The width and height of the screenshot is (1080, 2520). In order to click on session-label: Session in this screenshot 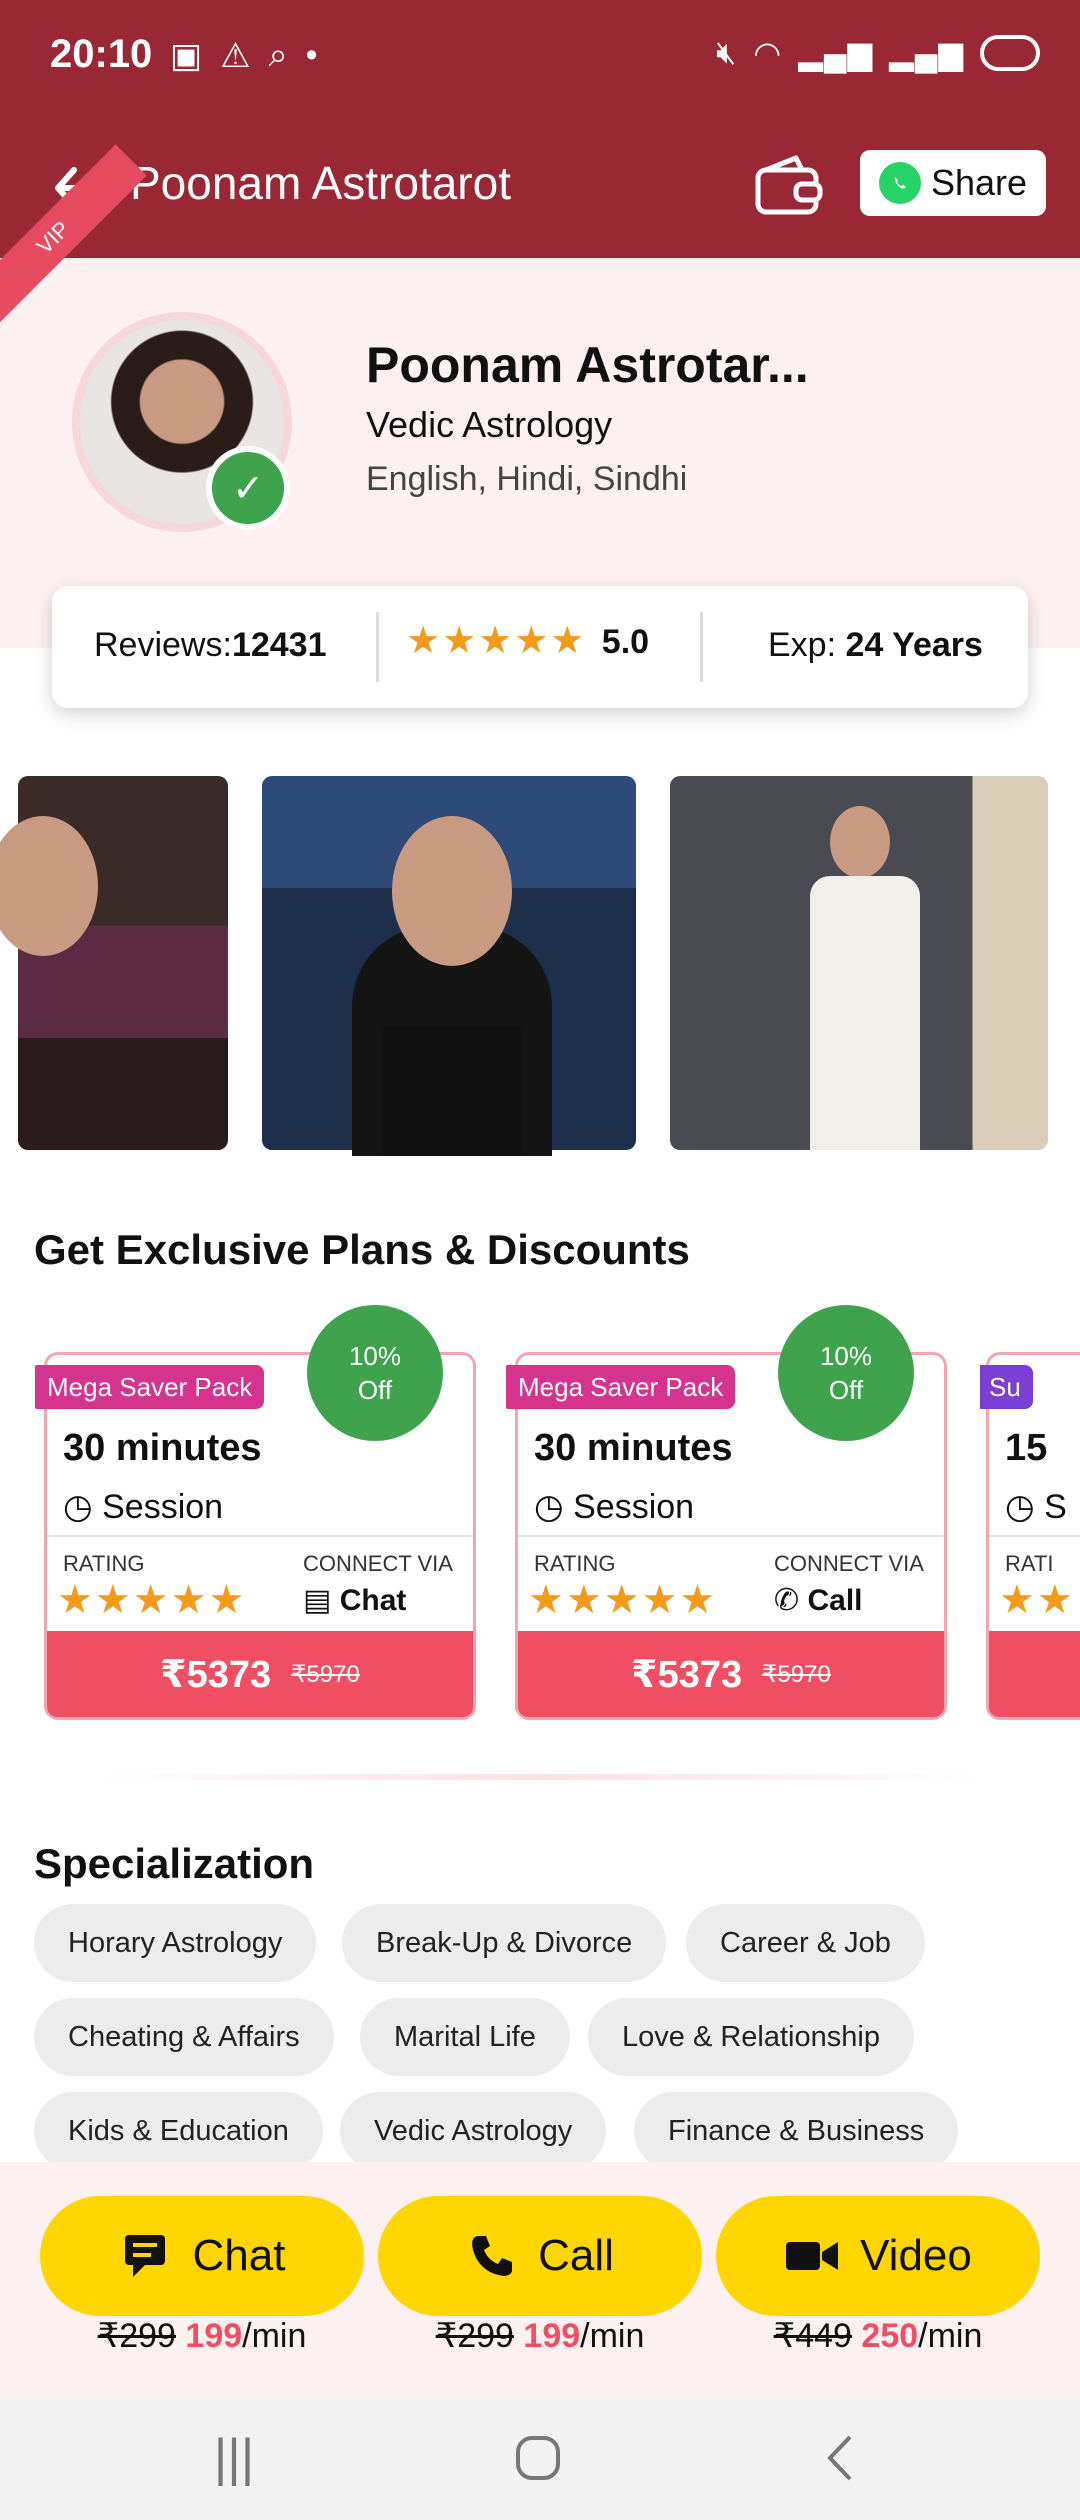, I will do `click(163, 1507)`.